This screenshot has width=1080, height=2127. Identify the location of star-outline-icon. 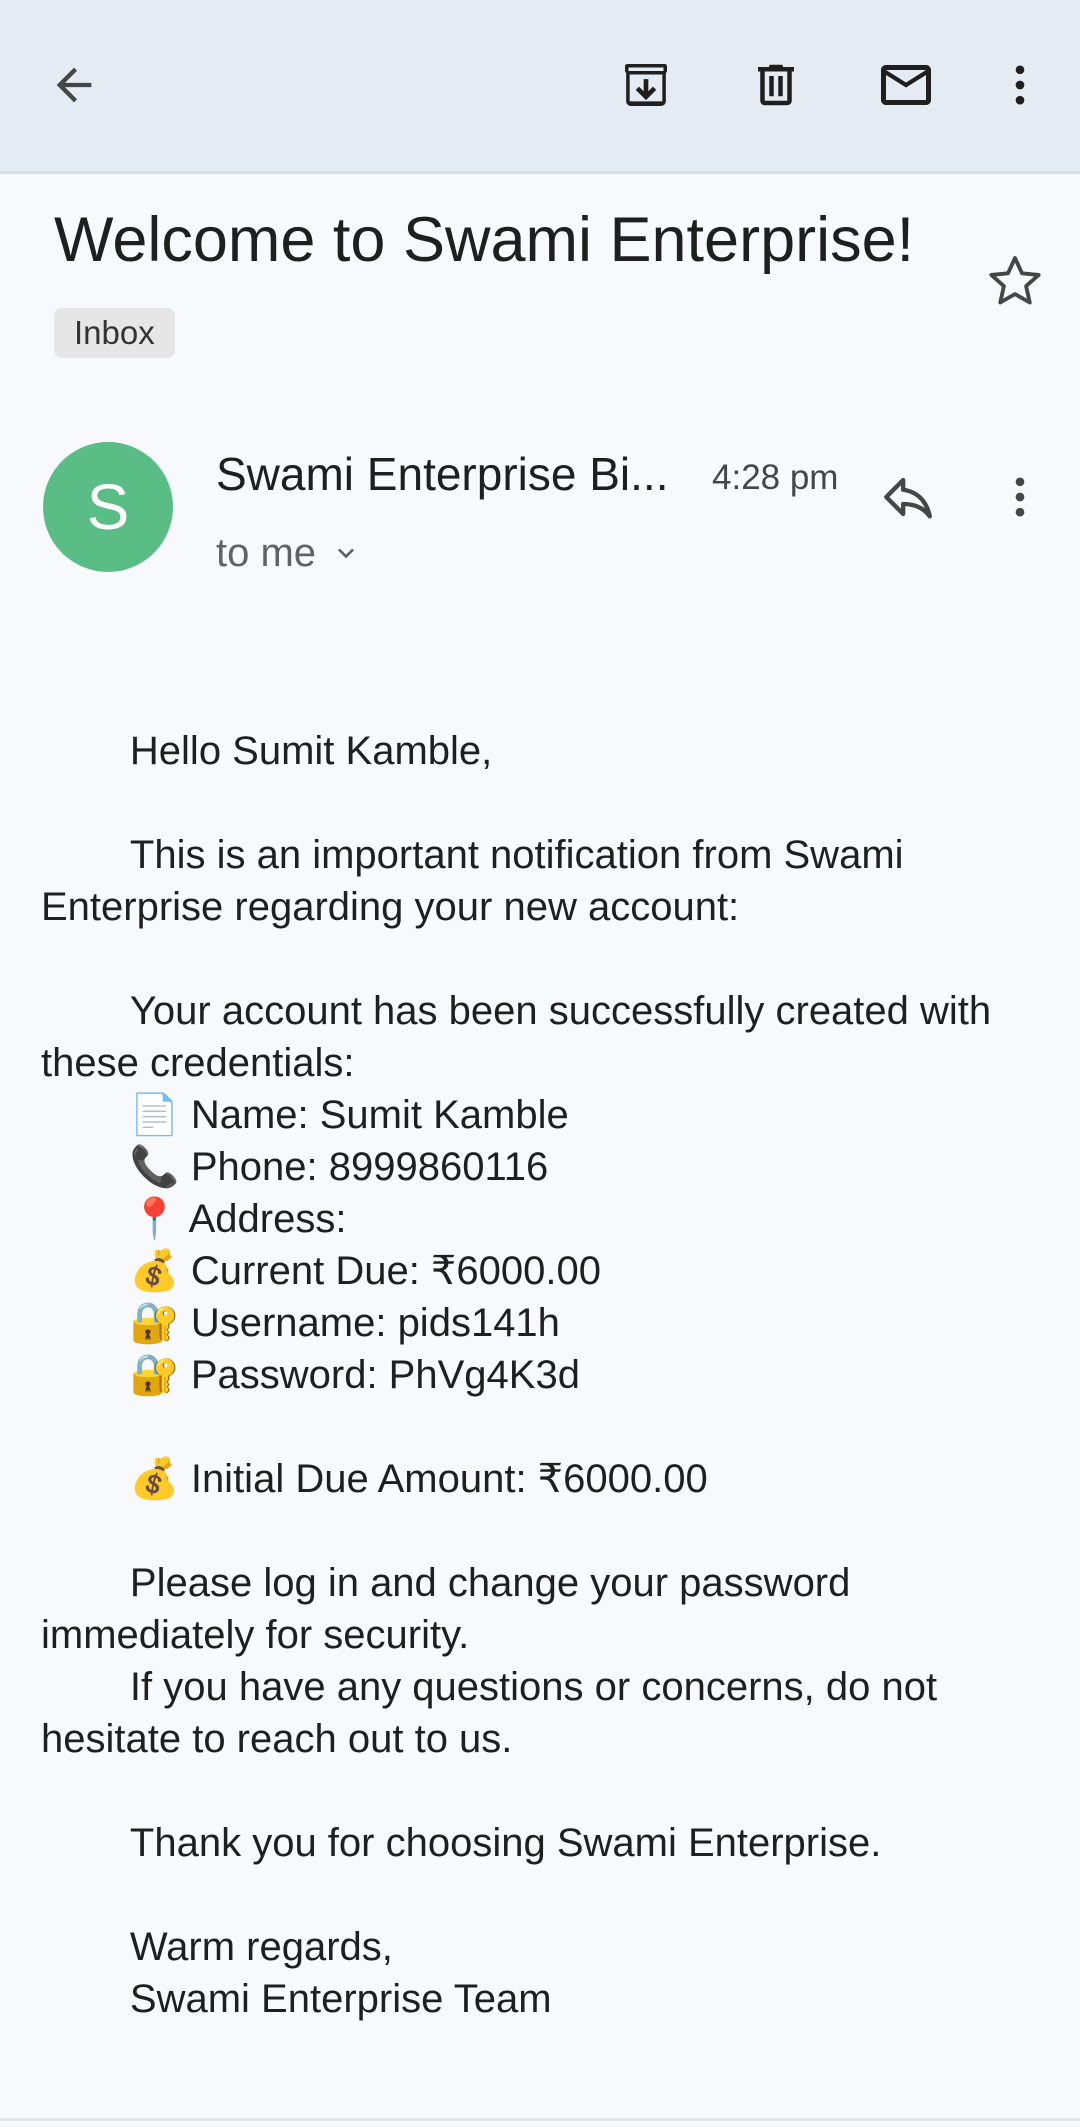
(1015, 280).